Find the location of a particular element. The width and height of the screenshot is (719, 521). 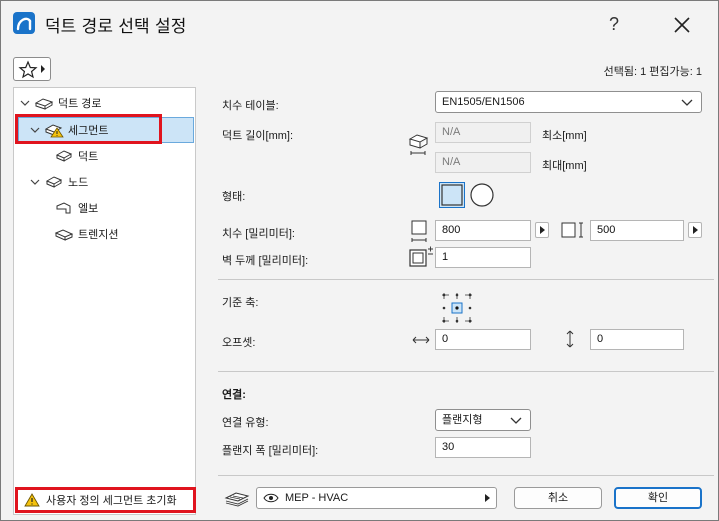

title-bar: 덕트 경로 선택 설정 ? is located at coordinates (359, 23).